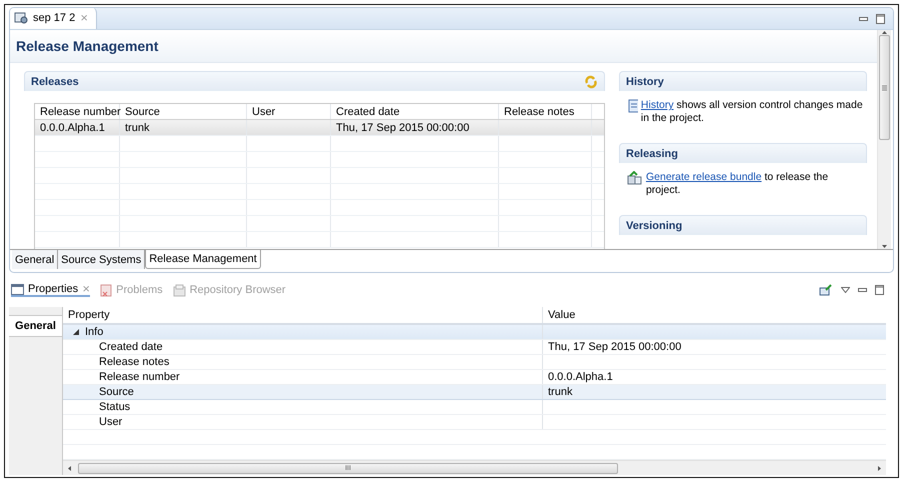  Describe the element at coordinates (116, 392) in the screenshot. I see `property-name: Source` at that location.